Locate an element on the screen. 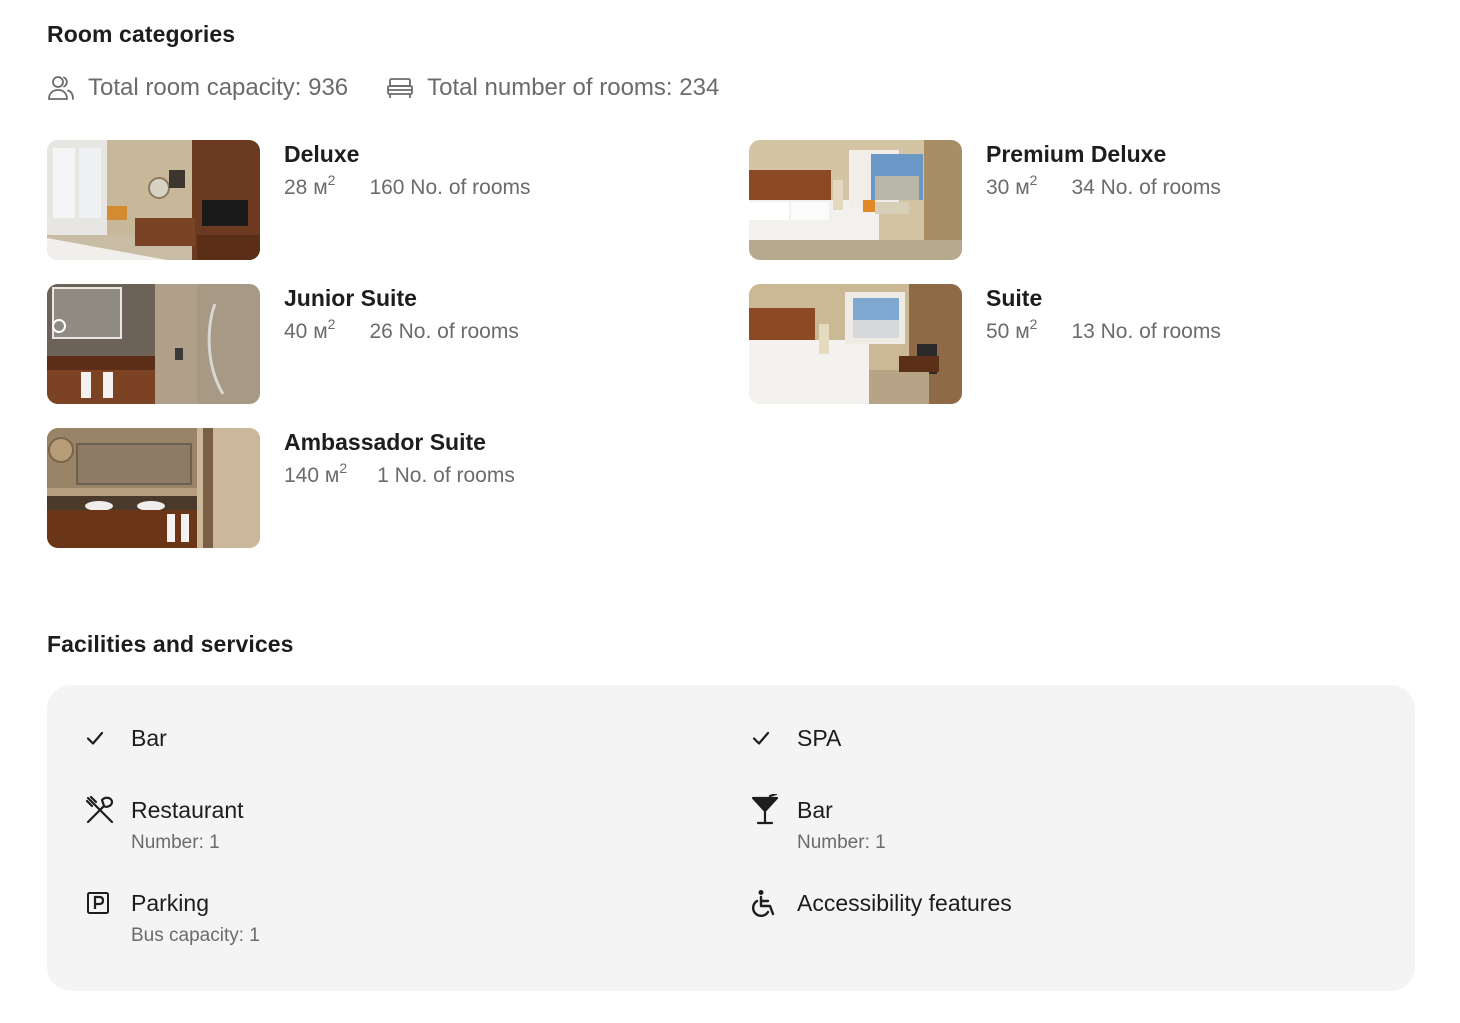 The height and width of the screenshot is (1023, 1460). facilities-title: Facilities and services is located at coordinates (170, 644).